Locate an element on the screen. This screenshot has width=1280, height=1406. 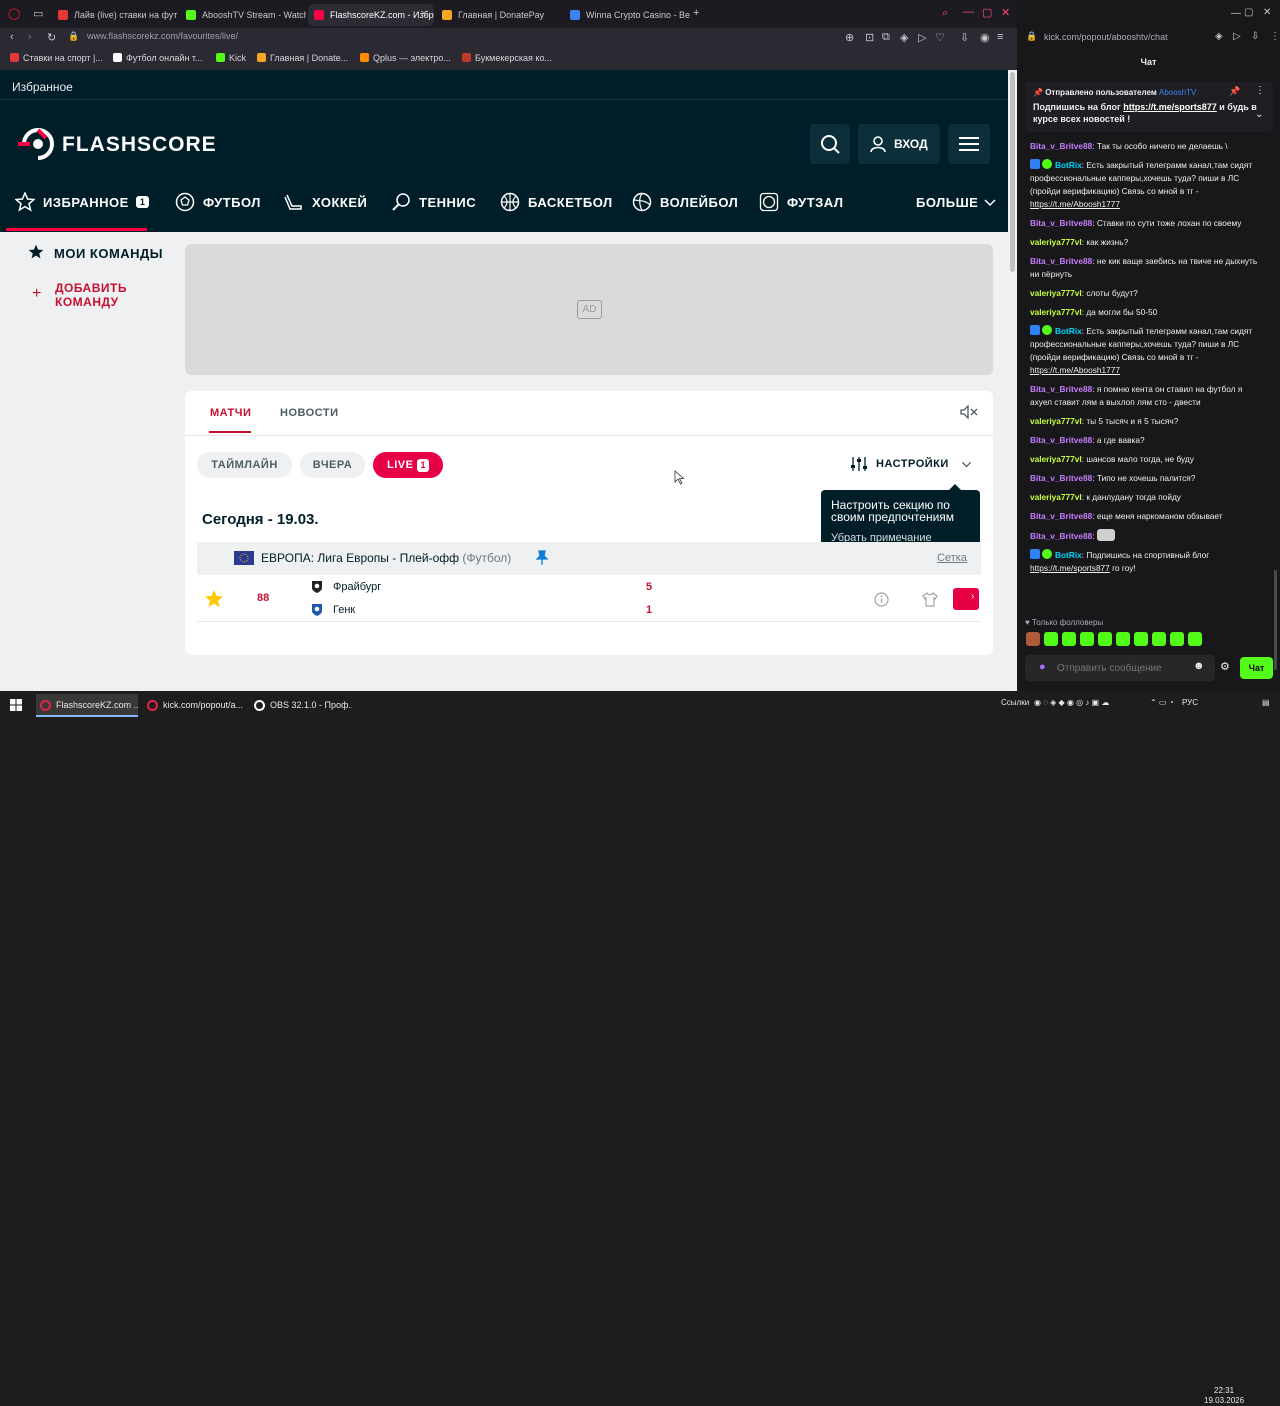
screenshot-icon: ⊡ is located at coordinates (869, 37).